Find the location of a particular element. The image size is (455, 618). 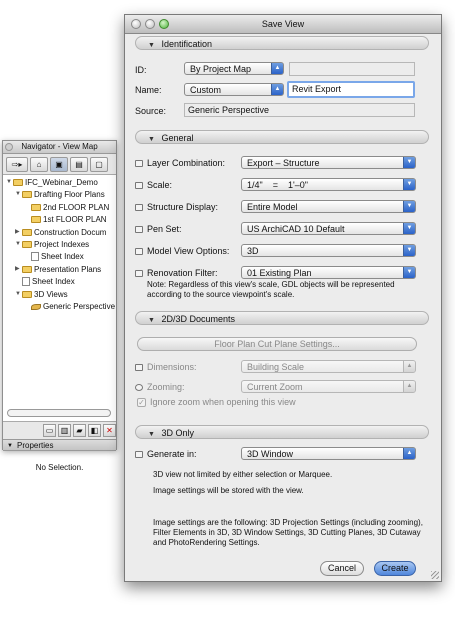

dimensions-label-text: Dimensions: is located at coordinates (172, 367).